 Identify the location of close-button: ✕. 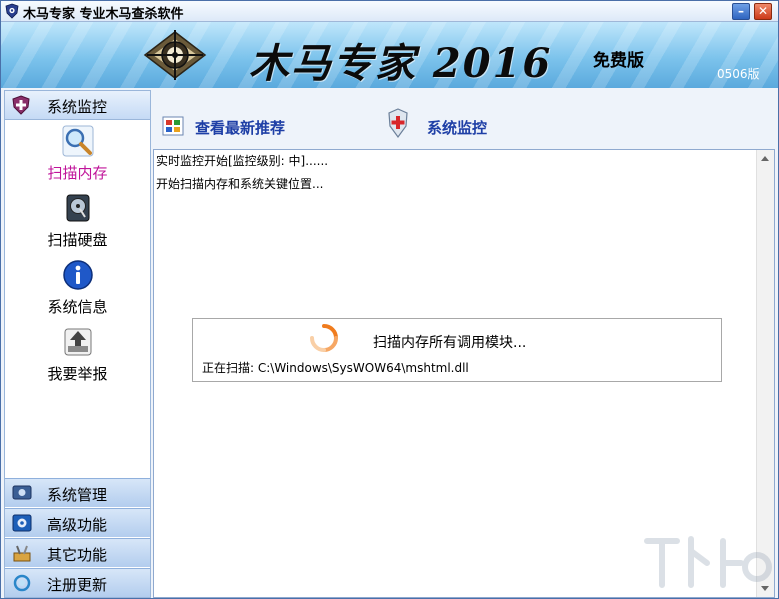
(763, 11).